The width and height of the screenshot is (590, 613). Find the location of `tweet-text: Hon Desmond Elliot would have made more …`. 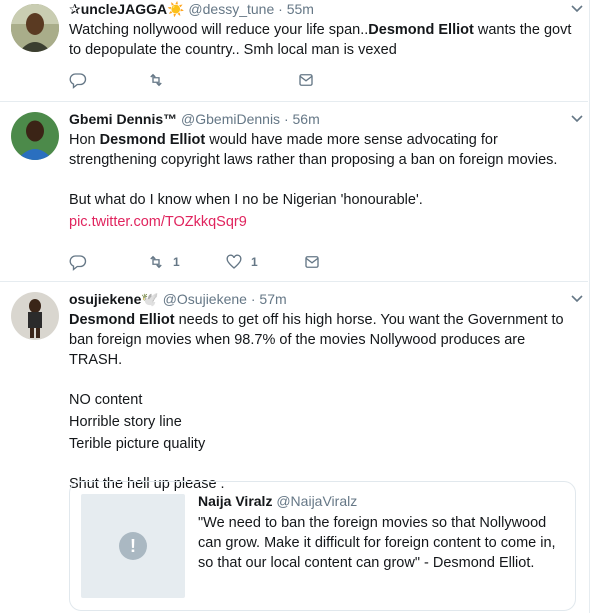

tweet-text: Hon Desmond Elliot would have made more … is located at coordinates (322, 150).